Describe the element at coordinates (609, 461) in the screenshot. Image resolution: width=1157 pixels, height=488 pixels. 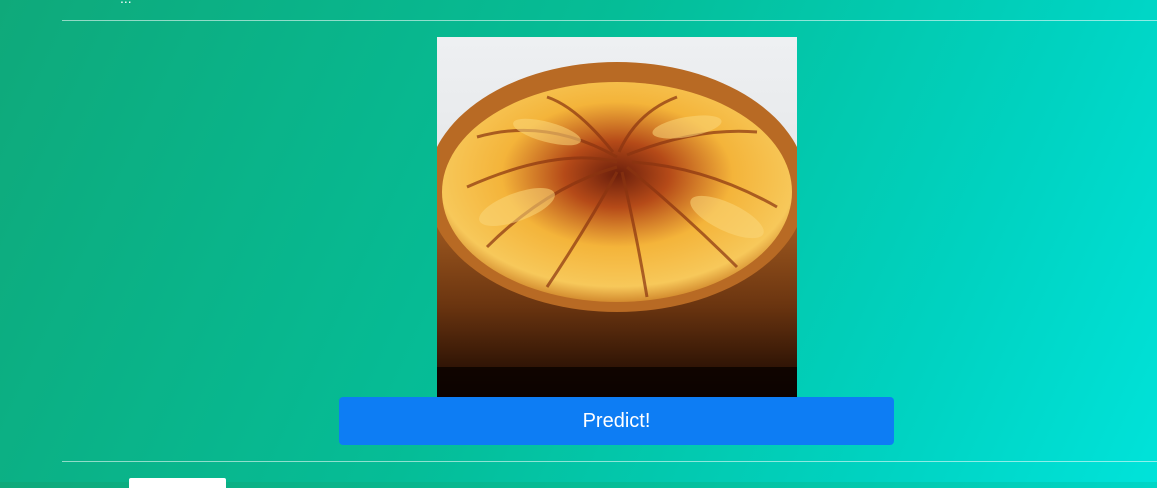
I see `bottom-divider` at that location.